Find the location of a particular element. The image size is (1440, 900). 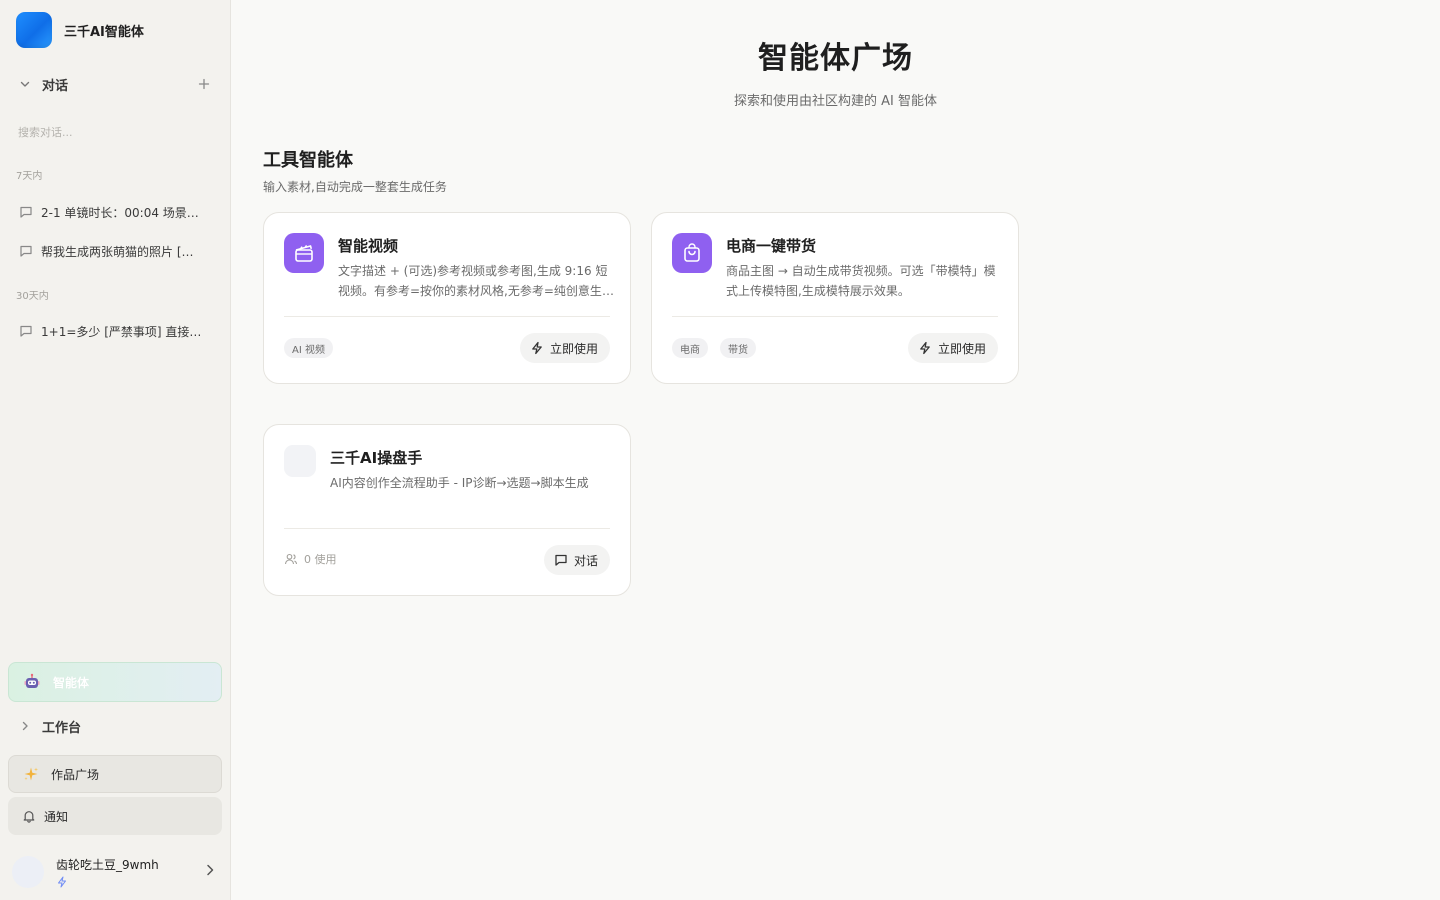

shopping-bag-icon is located at coordinates (692, 253).